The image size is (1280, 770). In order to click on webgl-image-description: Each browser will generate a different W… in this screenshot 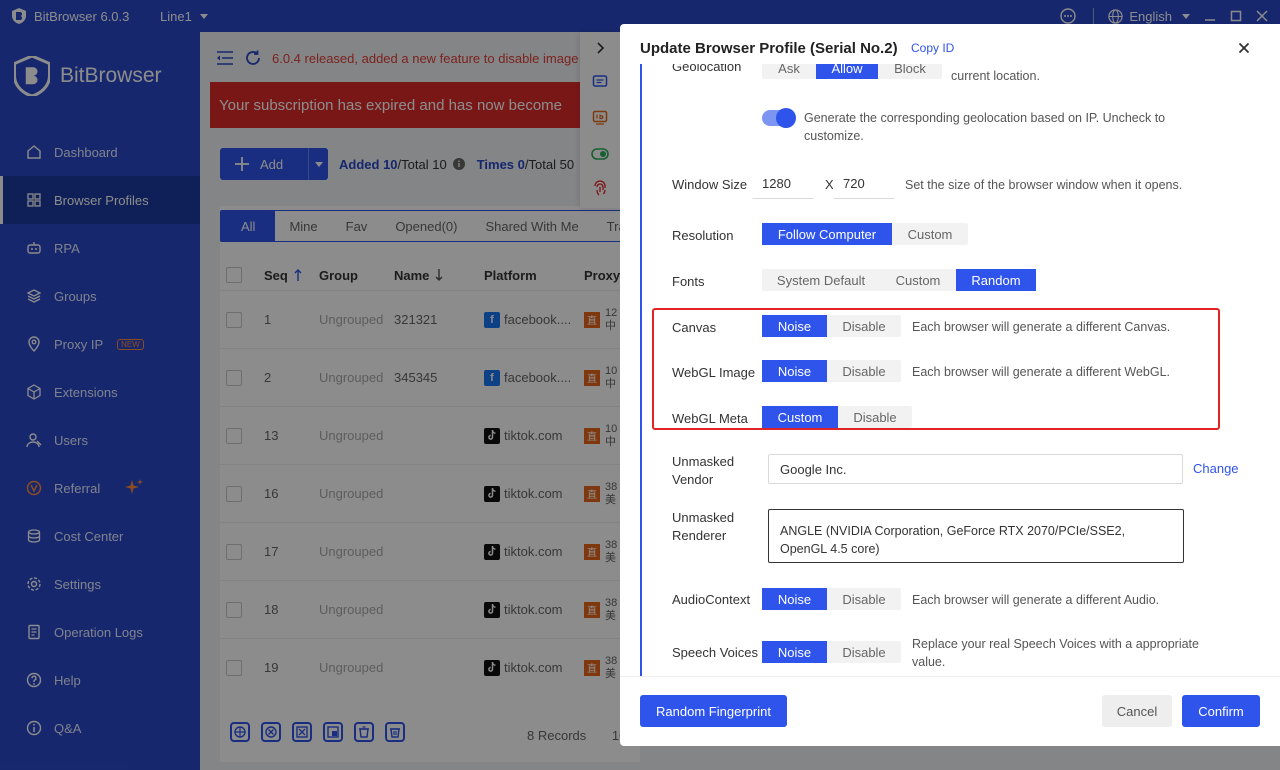, I will do `click(1041, 372)`.